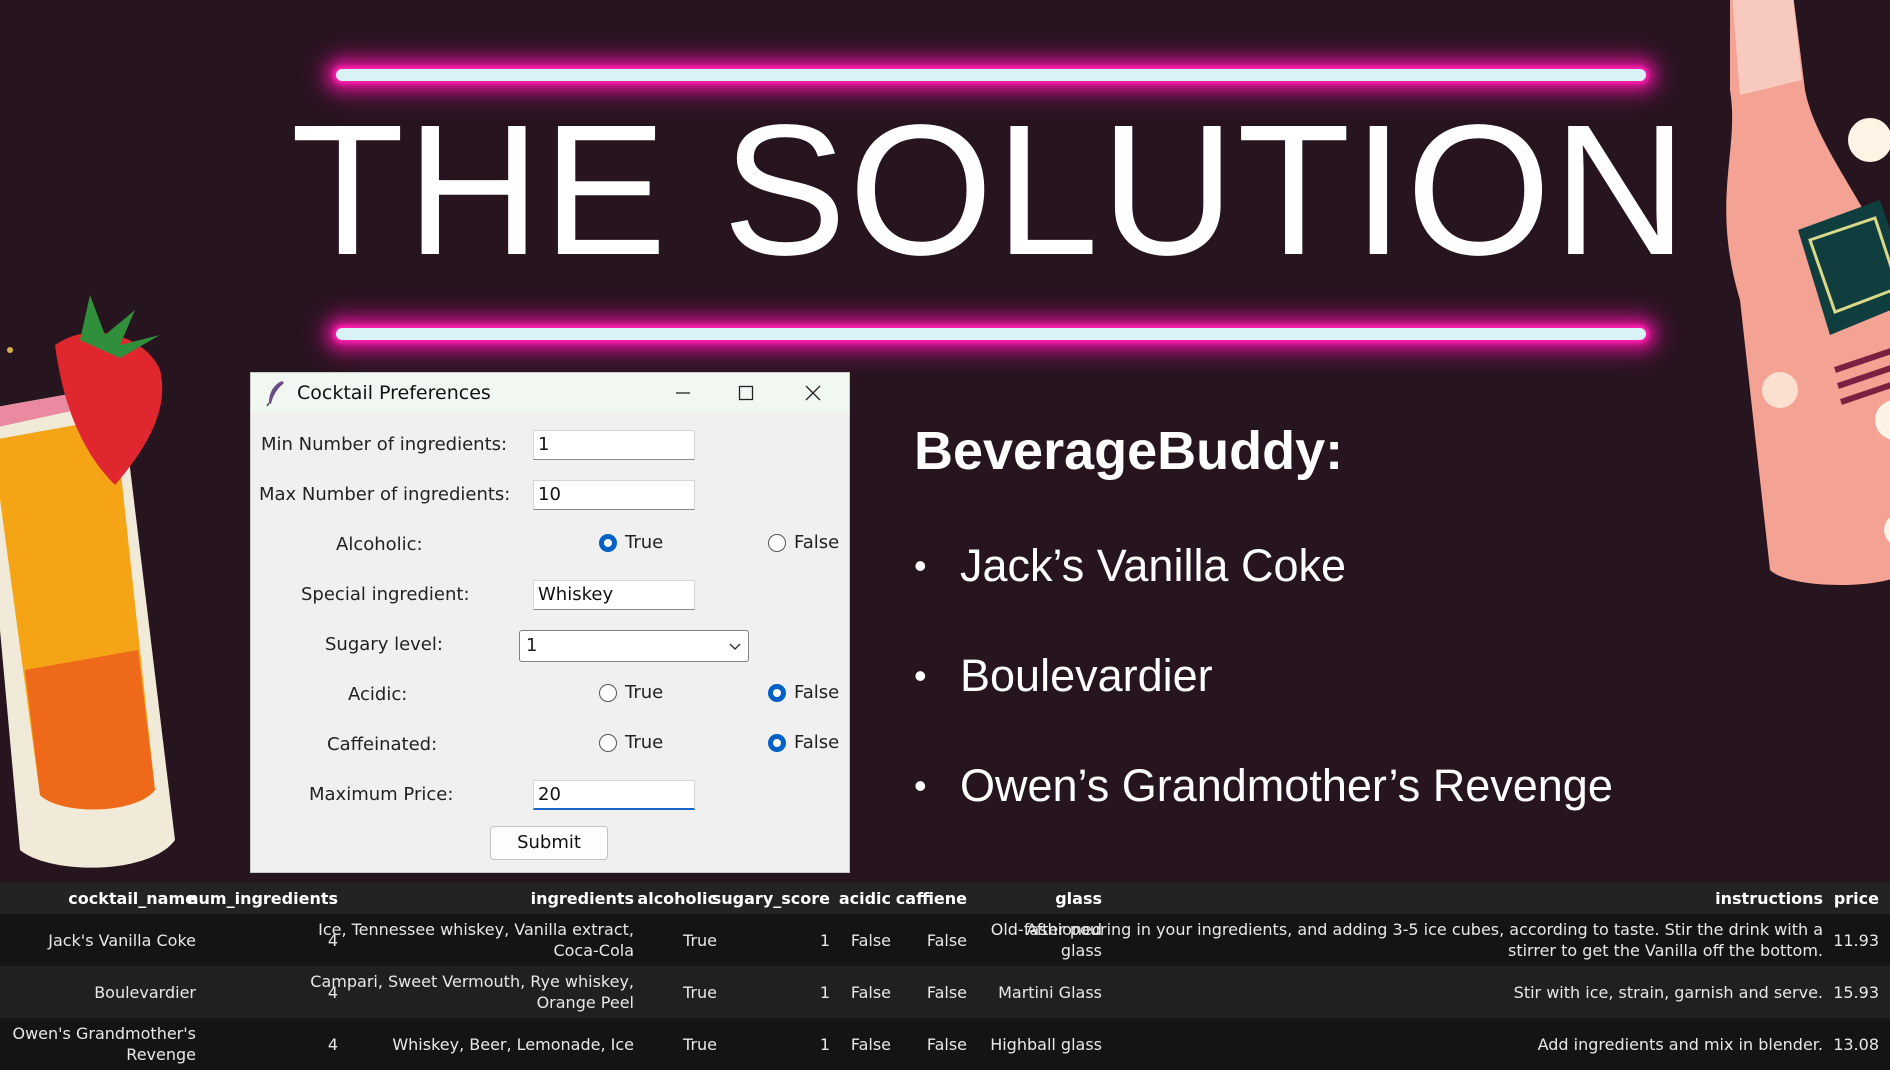 The height and width of the screenshot is (1070, 1890). What do you see at coordinates (385, 494) in the screenshot?
I see `max-ingredients-label: Max Number of ingredients:` at bounding box center [385, 494].